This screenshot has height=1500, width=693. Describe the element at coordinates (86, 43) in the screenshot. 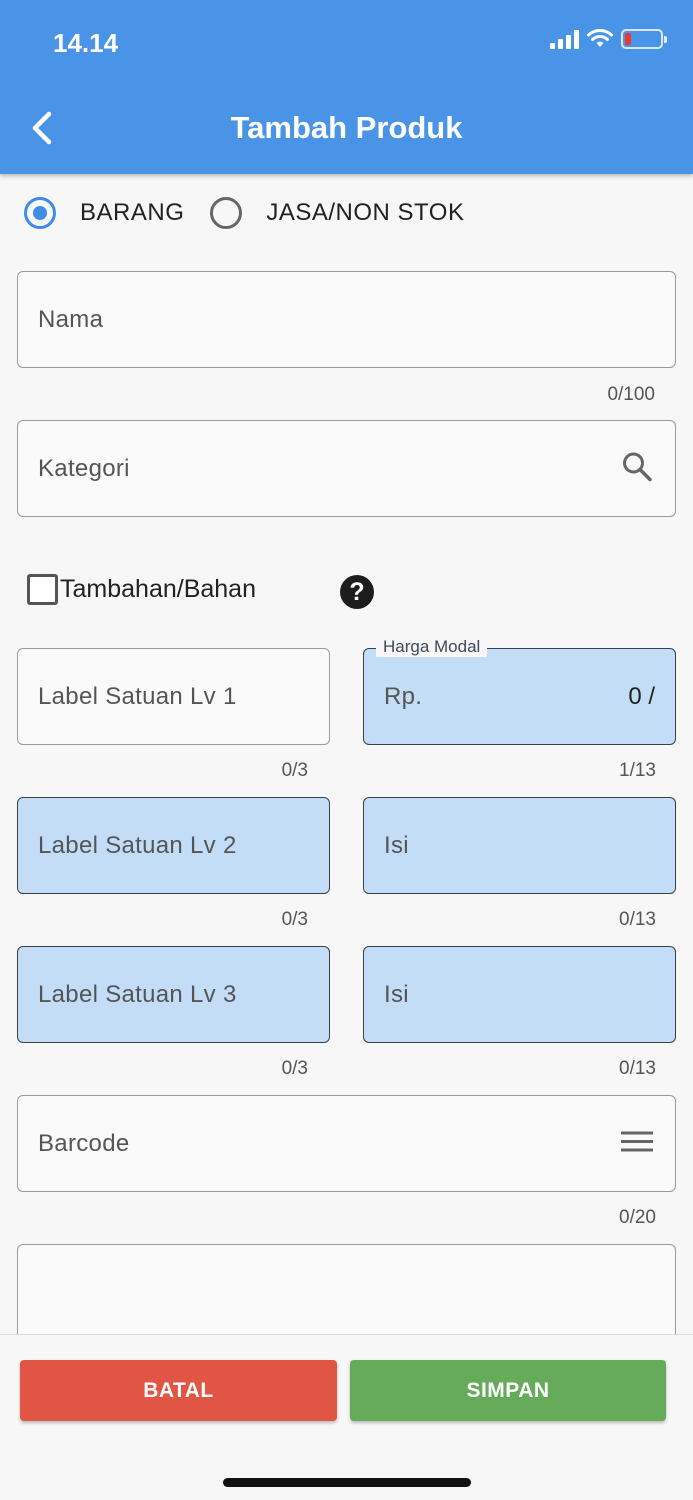

I see `status-time: 14.14` at that location.